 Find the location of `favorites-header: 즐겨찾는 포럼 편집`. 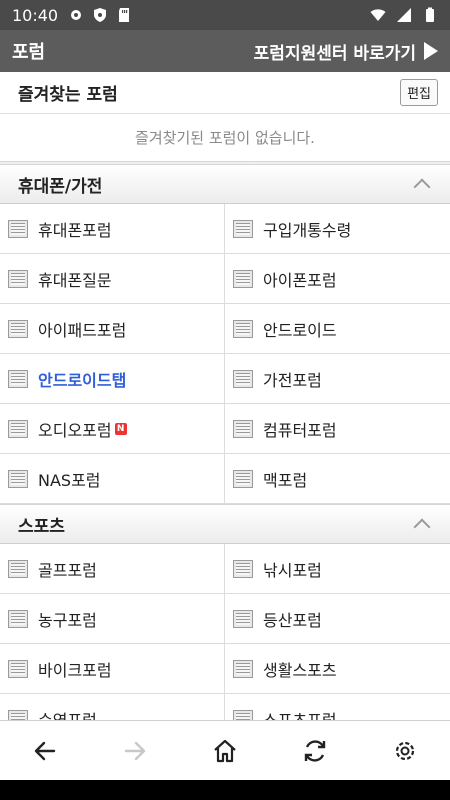

favorites-header: 즐겨찾는 포럼 편집 is located at coordinates (225, 93).